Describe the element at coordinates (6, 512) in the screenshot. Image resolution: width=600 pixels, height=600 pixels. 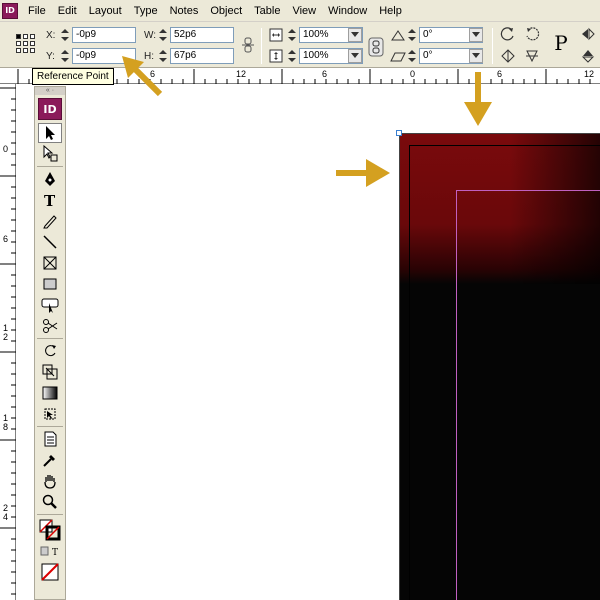
I see `ruler-label: 2 4` at that location.